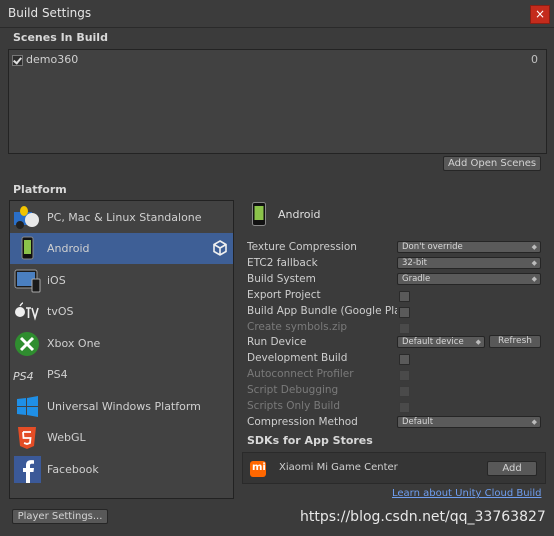 The height and width of the screenshot is (536, 554). What do you see at coordinates (310, 440) in the screenshot?
I see `sdks-header: SDKs for App Stores` at bounding box center [310, 440].